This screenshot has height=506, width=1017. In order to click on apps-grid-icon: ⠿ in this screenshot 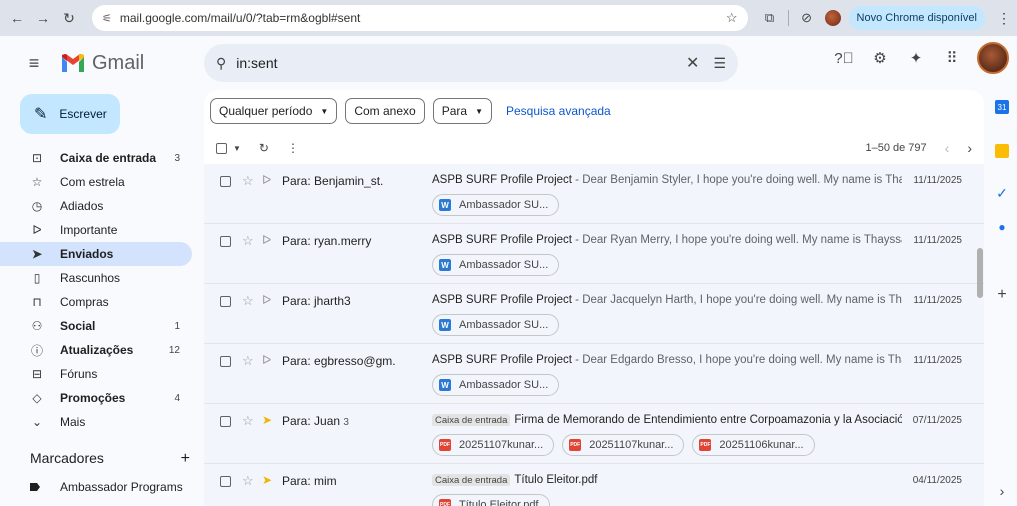, I will do `click(952, 58)`.